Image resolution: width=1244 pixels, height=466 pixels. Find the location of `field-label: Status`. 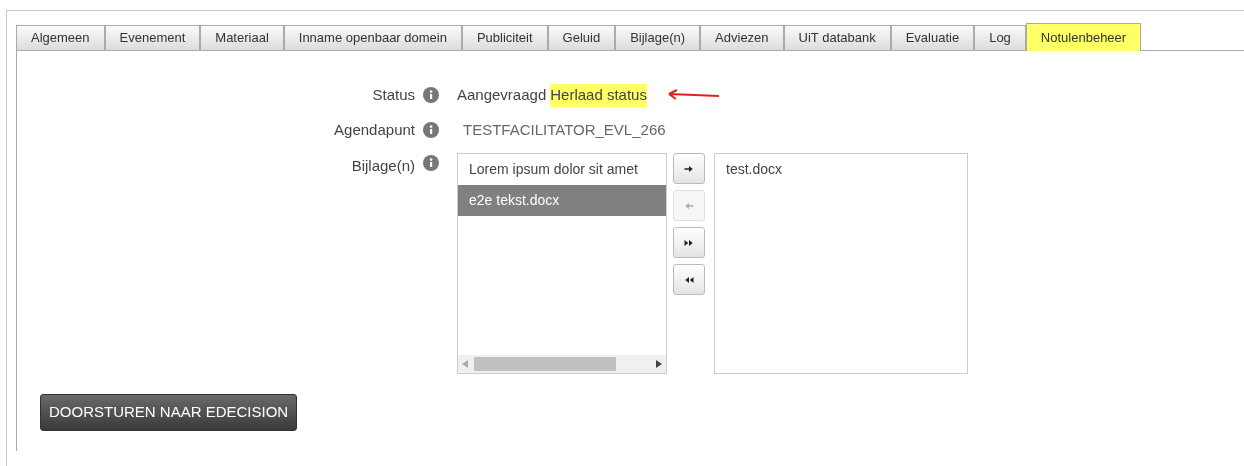

field-label: Status is located at coordinates (393, 95).